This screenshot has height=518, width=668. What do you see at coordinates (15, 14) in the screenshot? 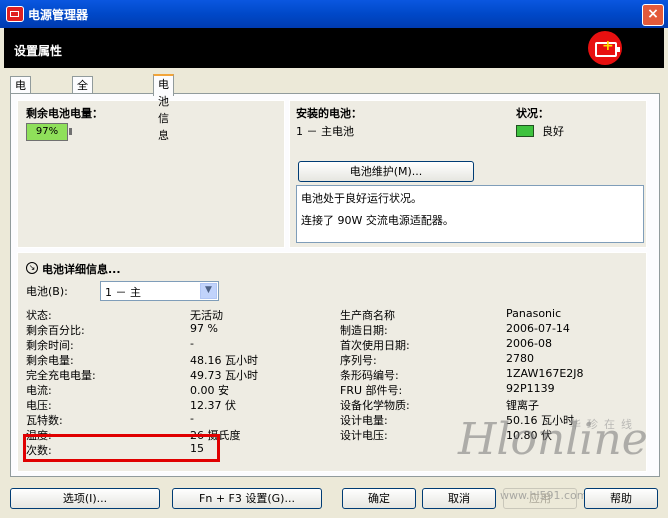
I see `app-icon` at bounding box center [15, 14].